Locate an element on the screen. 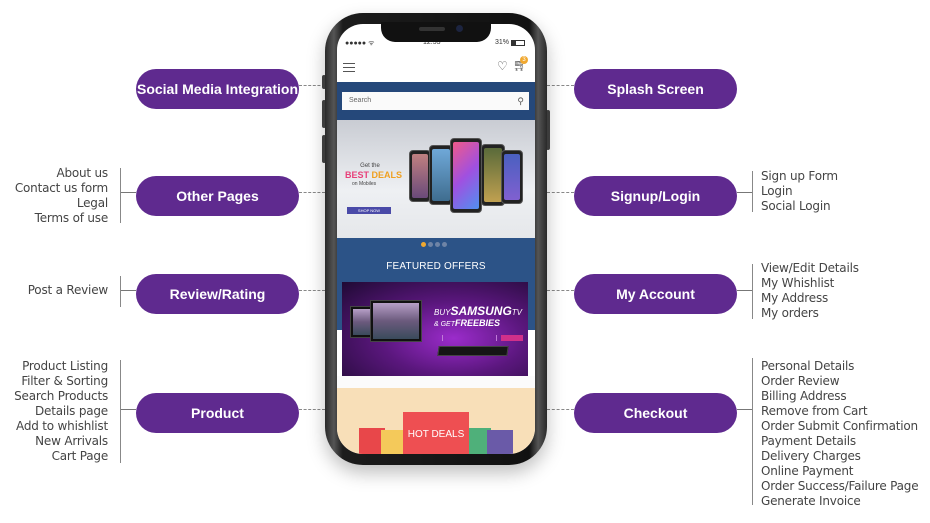 Image resolution: width=930 pixels, height=523 pixels. list-item: Sign up Form is located at coordinates (799, 176).